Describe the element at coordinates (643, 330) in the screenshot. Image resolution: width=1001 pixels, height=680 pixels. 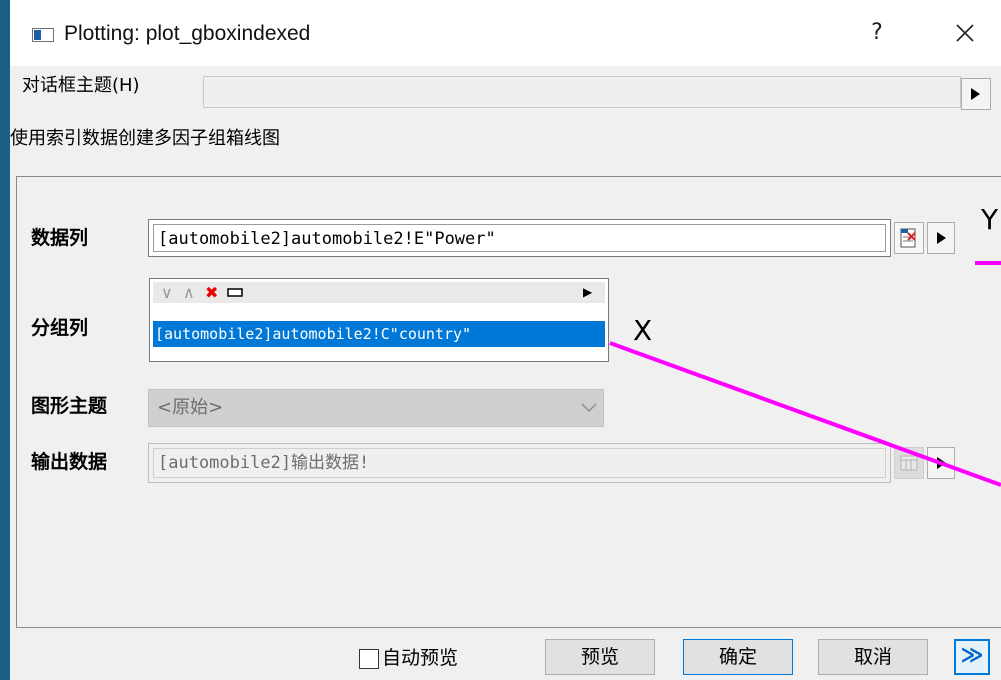
I see `x-annotation-label: X` at that location.